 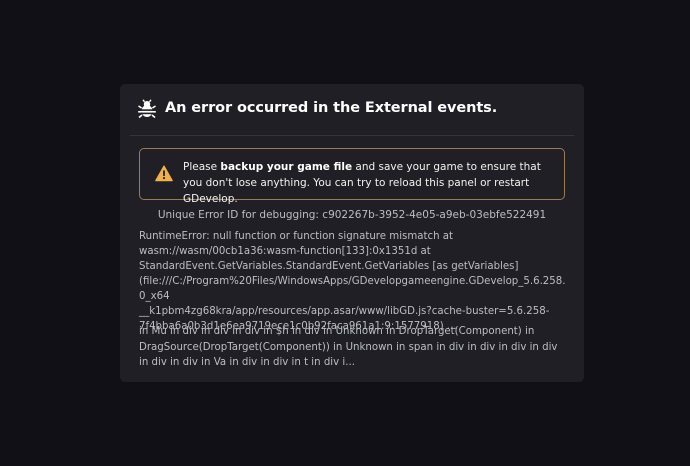 What do you see at coordinates (286, 167) in the screenshot?
I see `warning-emphasis: backup your game file` at bounding box center [286, 167].